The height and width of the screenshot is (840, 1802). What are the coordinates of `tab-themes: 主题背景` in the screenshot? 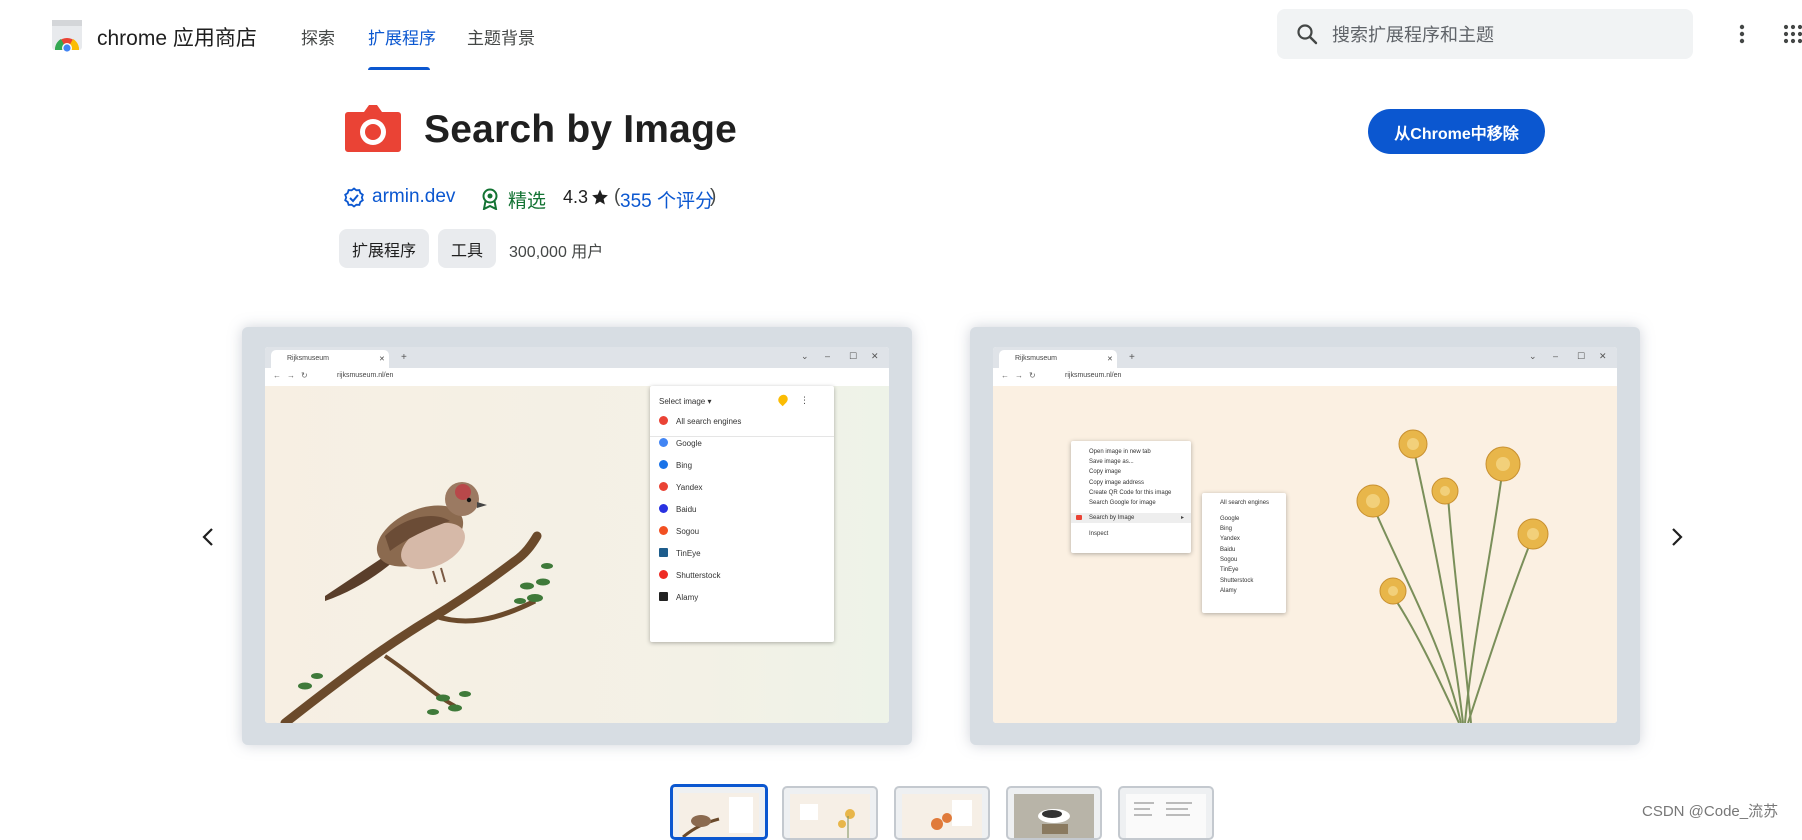 It's located at (501, 36).